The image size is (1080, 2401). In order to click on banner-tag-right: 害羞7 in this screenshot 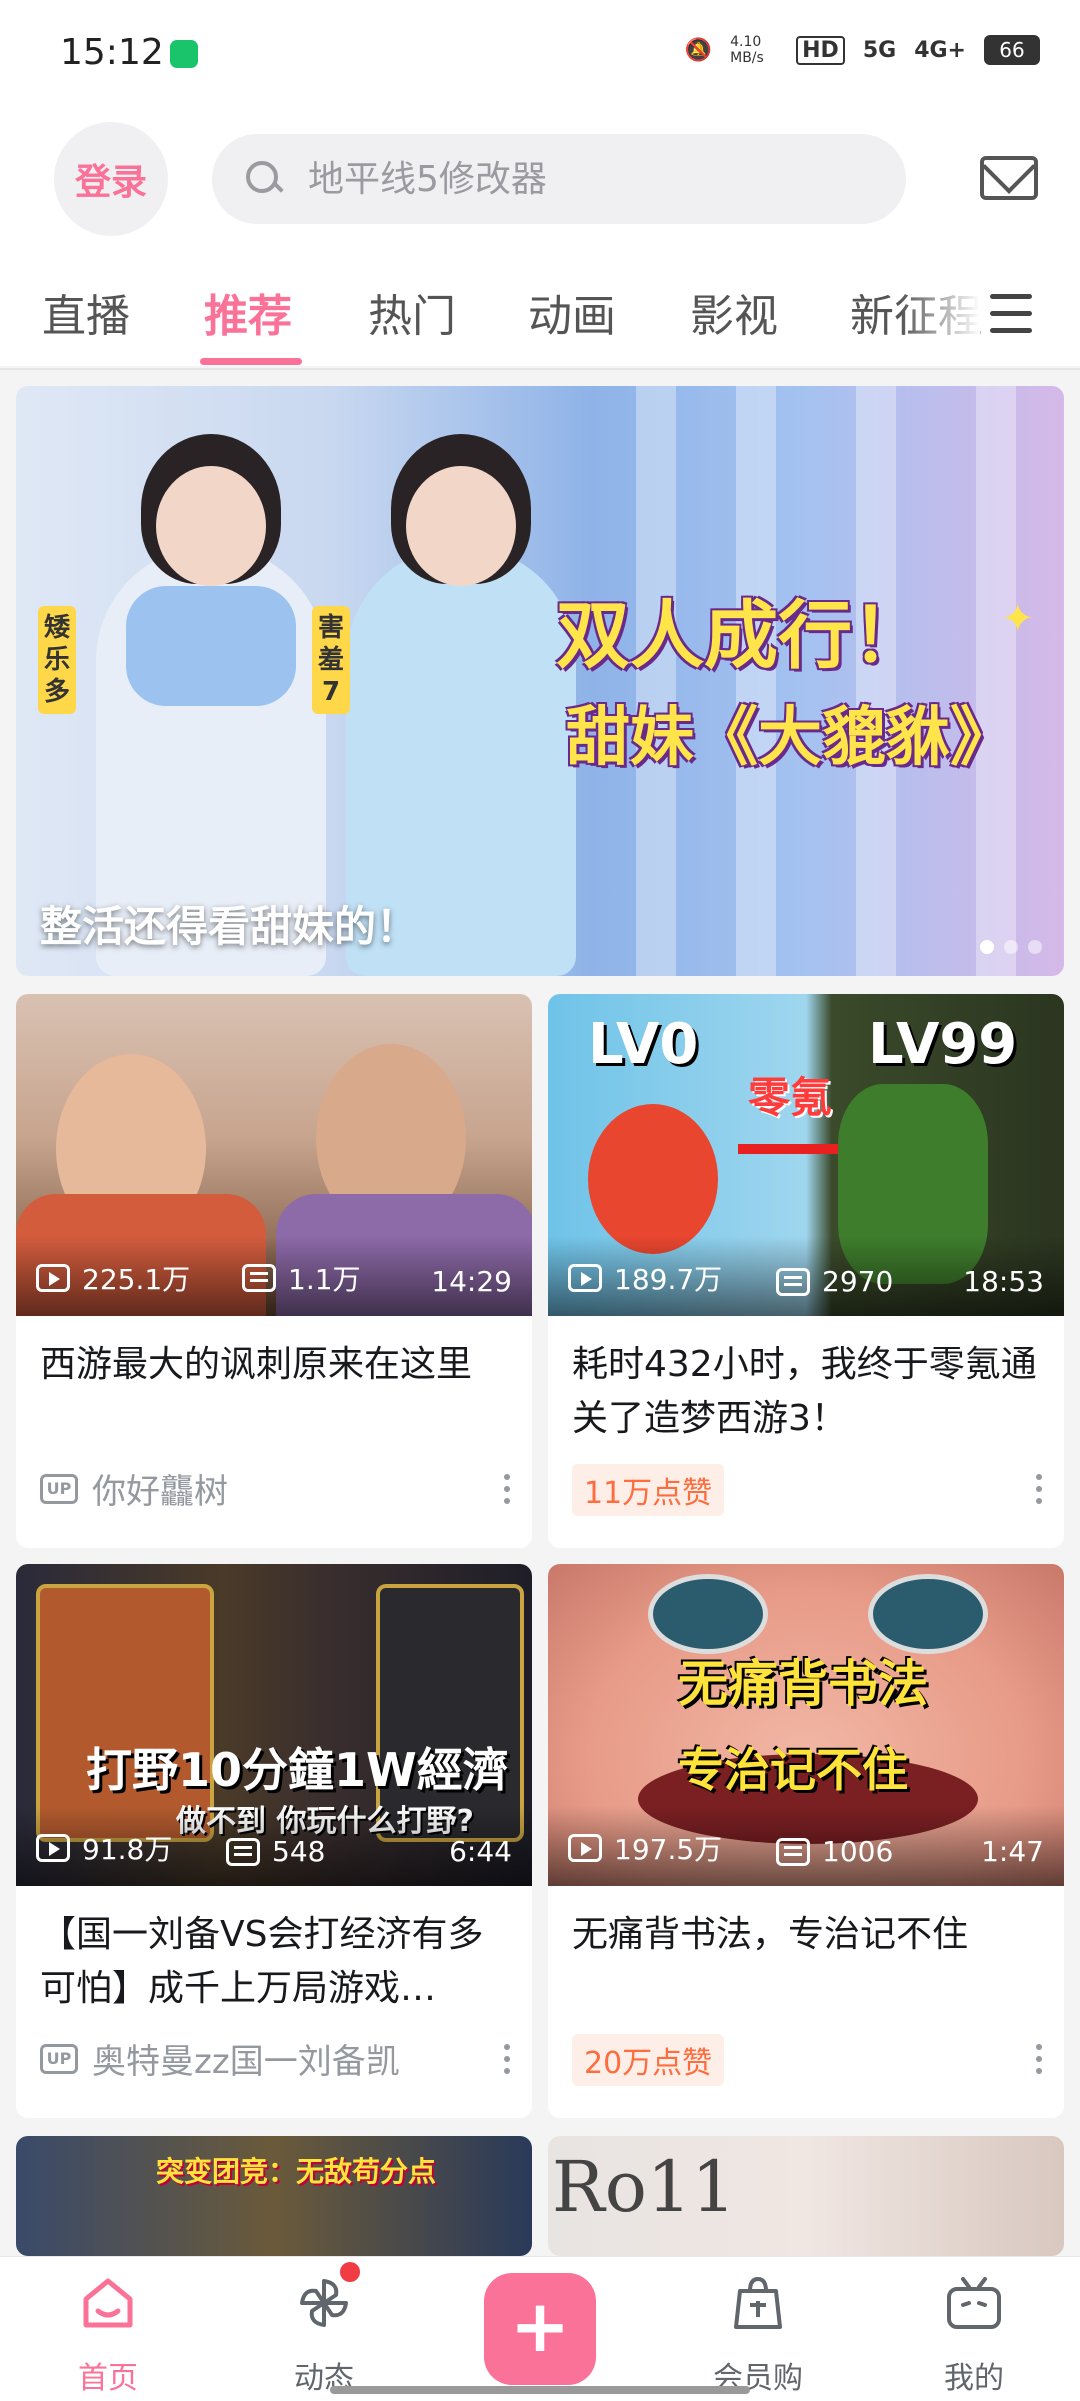, I will do `click(331, 660)`.